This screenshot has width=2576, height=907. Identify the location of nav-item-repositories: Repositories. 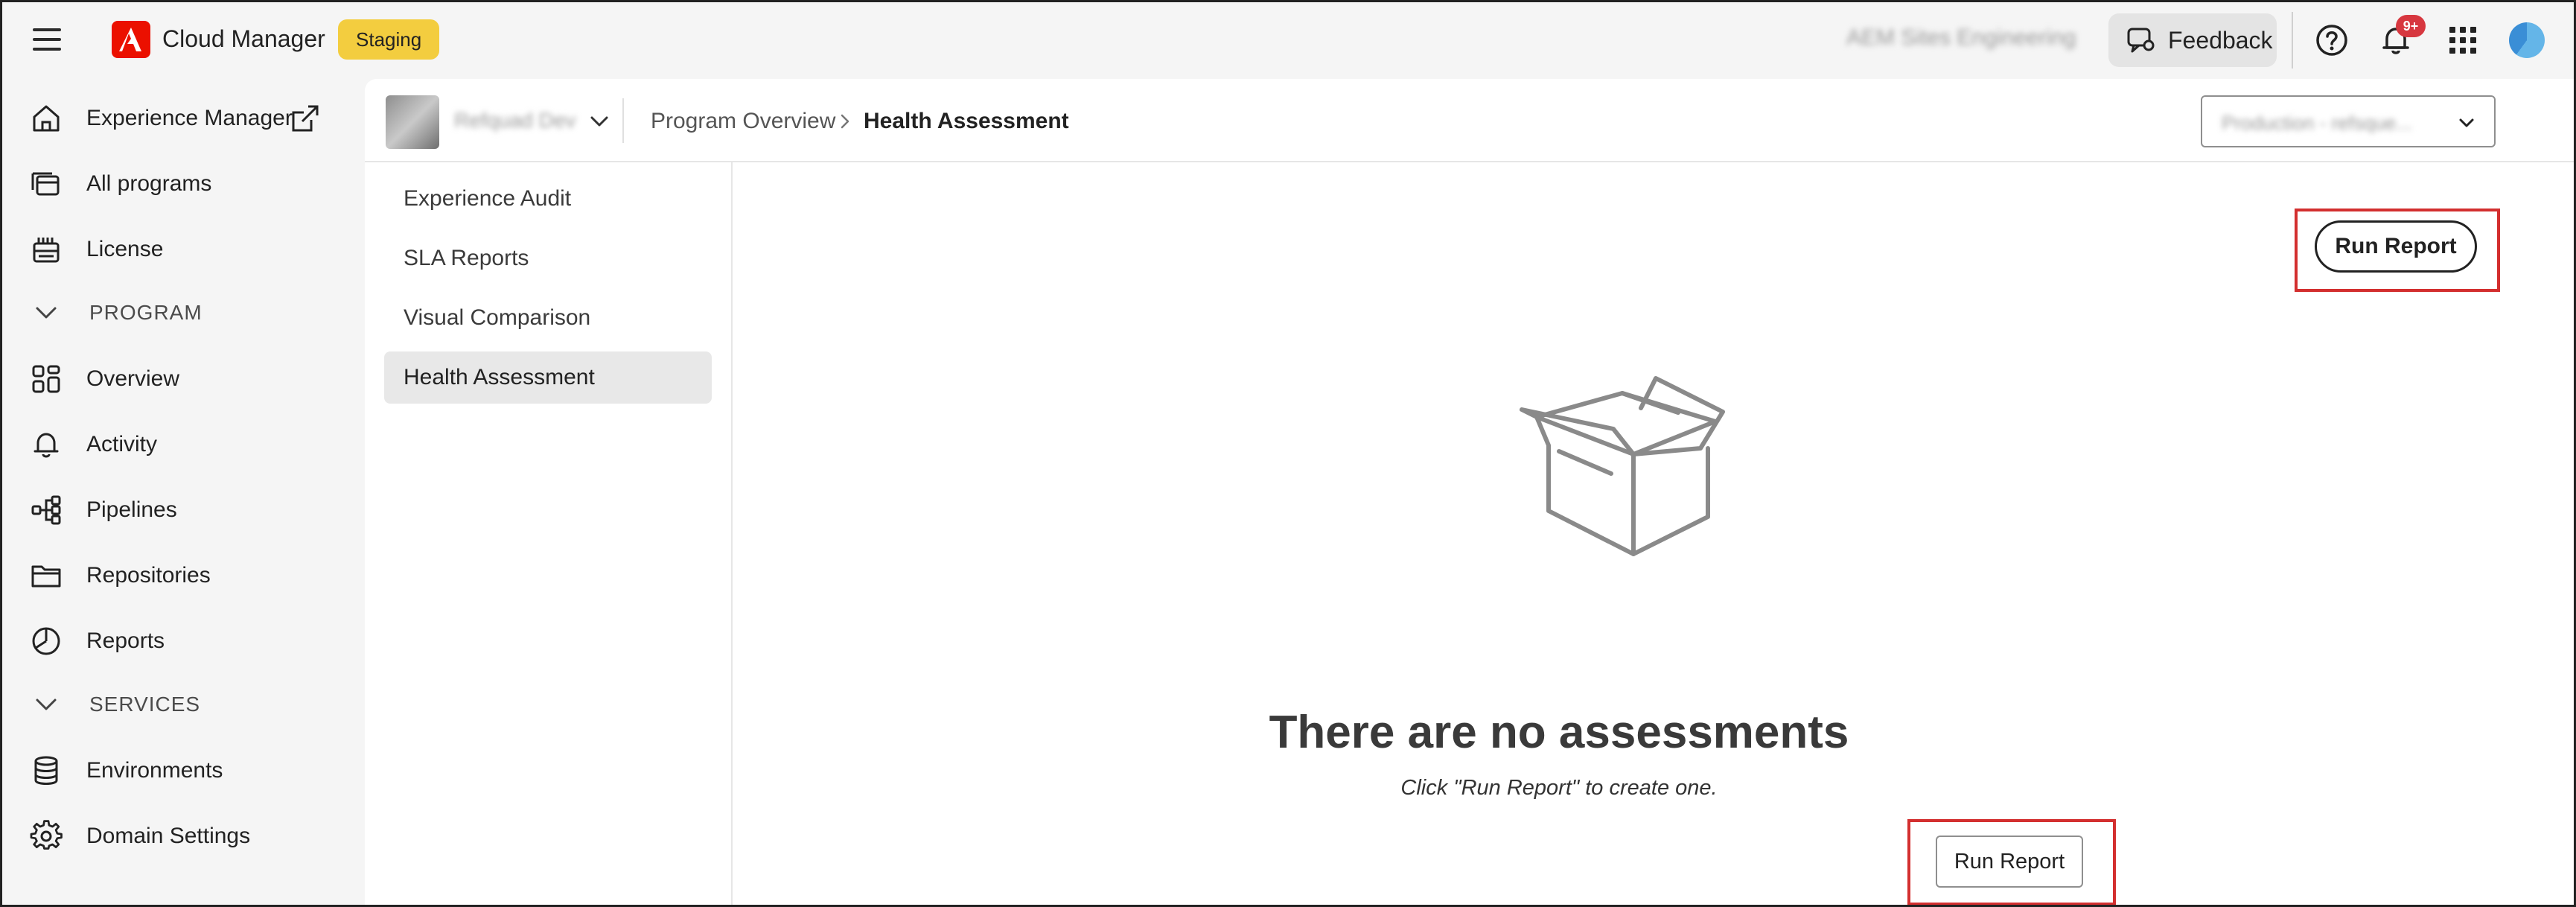
(178, 576).